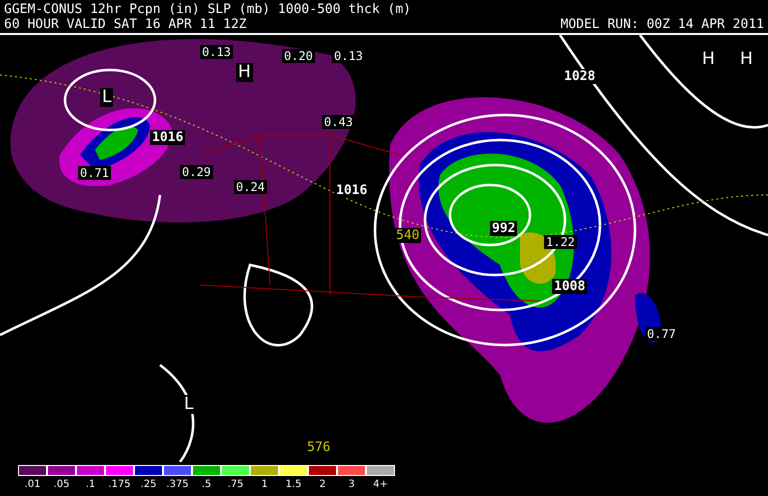 The image size is (768, 496). What do you see at coordinates (236, 484) in the screenshot?
I see `legend-label: .75` at bounding box center [236, 484].